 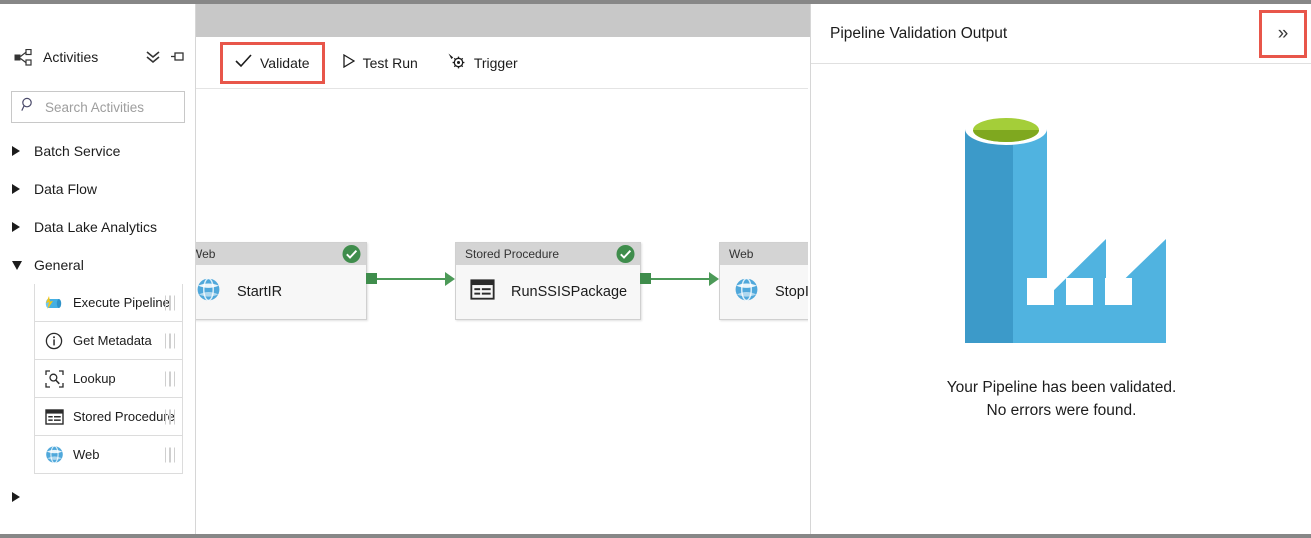 I want to click on search-icon, so click(x=28, y=107).